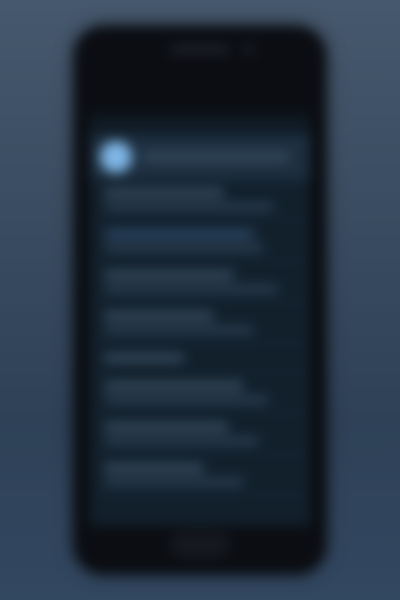 The image size is (400, 600). I want to click on app-header, so click(200, 157).